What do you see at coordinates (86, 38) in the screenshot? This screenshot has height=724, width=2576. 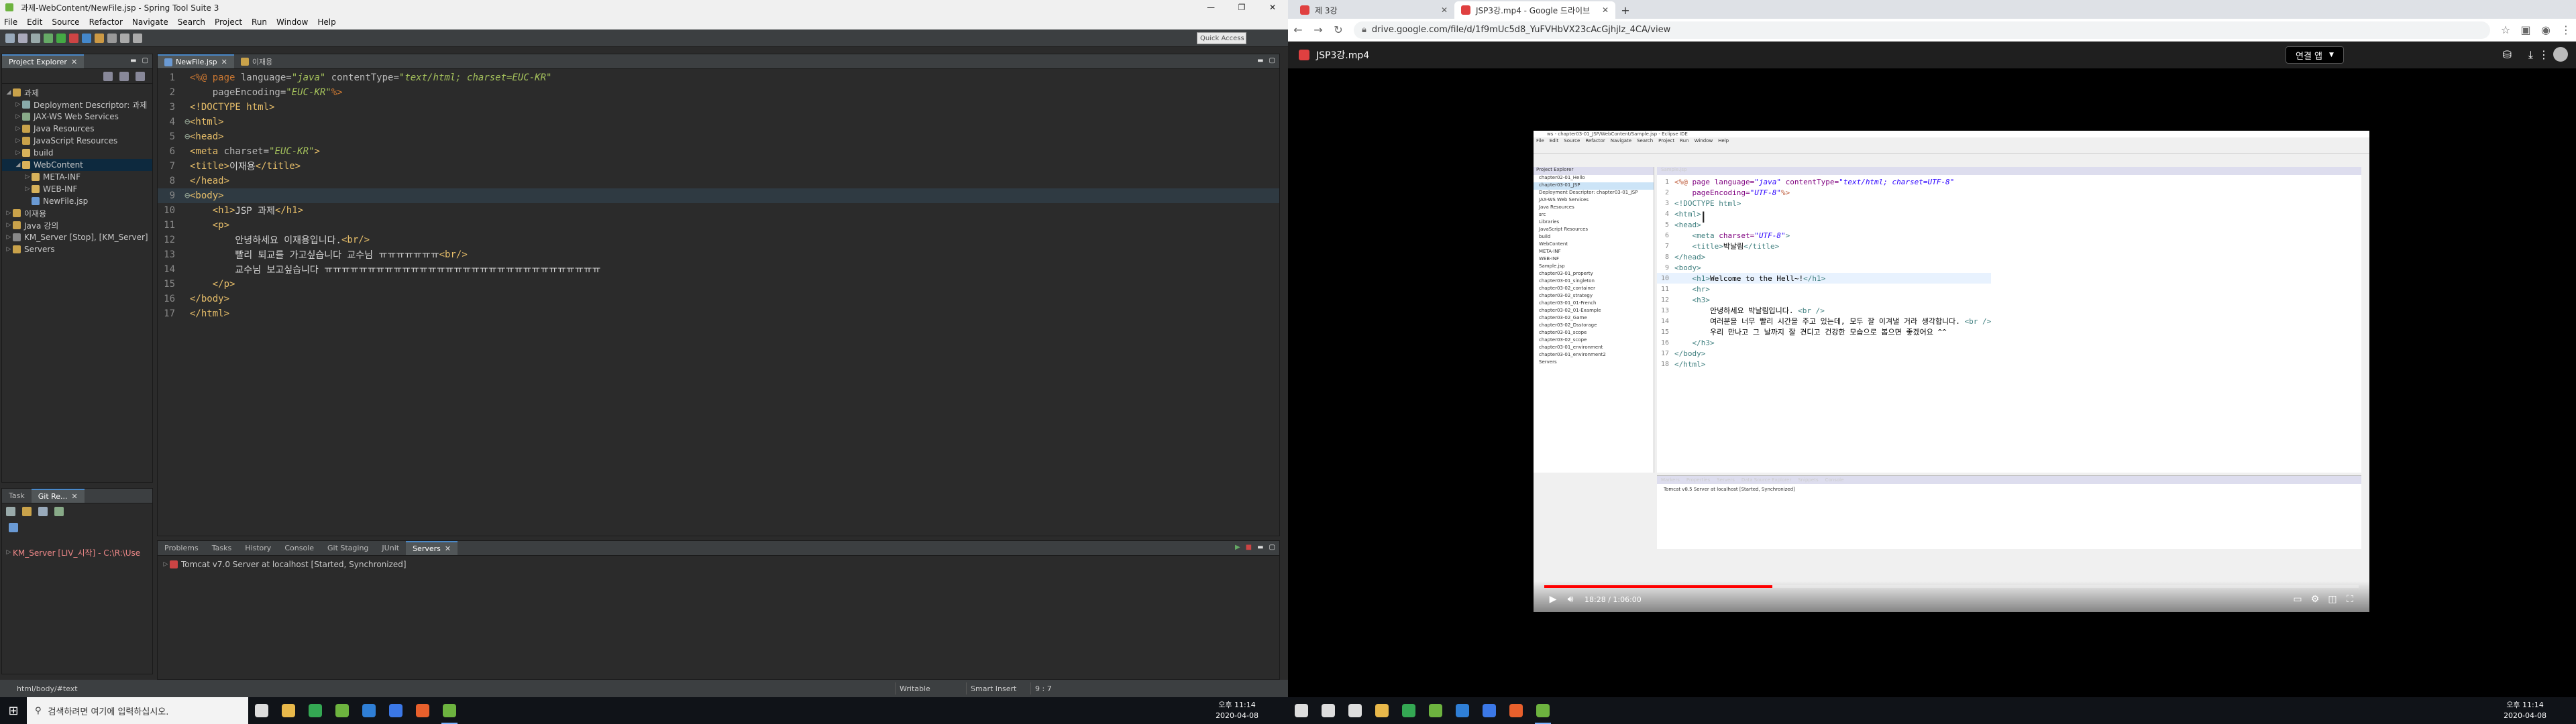 I see `server-icon` at bounding box center [86, 38].